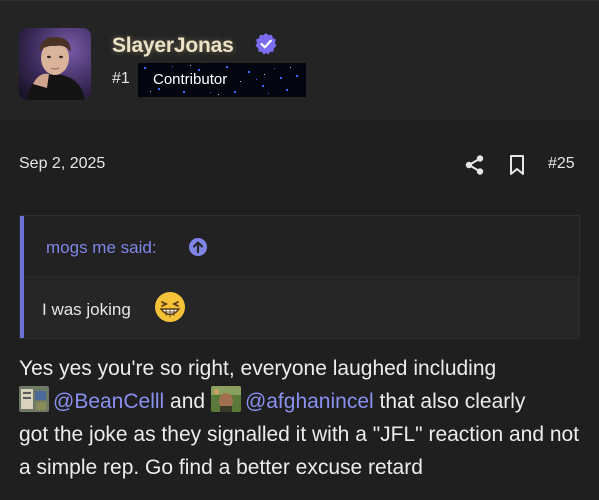 This screenshot has height=500, width=599. I want to click on message-line-2-tail: that also clearly, so click(449, 401).